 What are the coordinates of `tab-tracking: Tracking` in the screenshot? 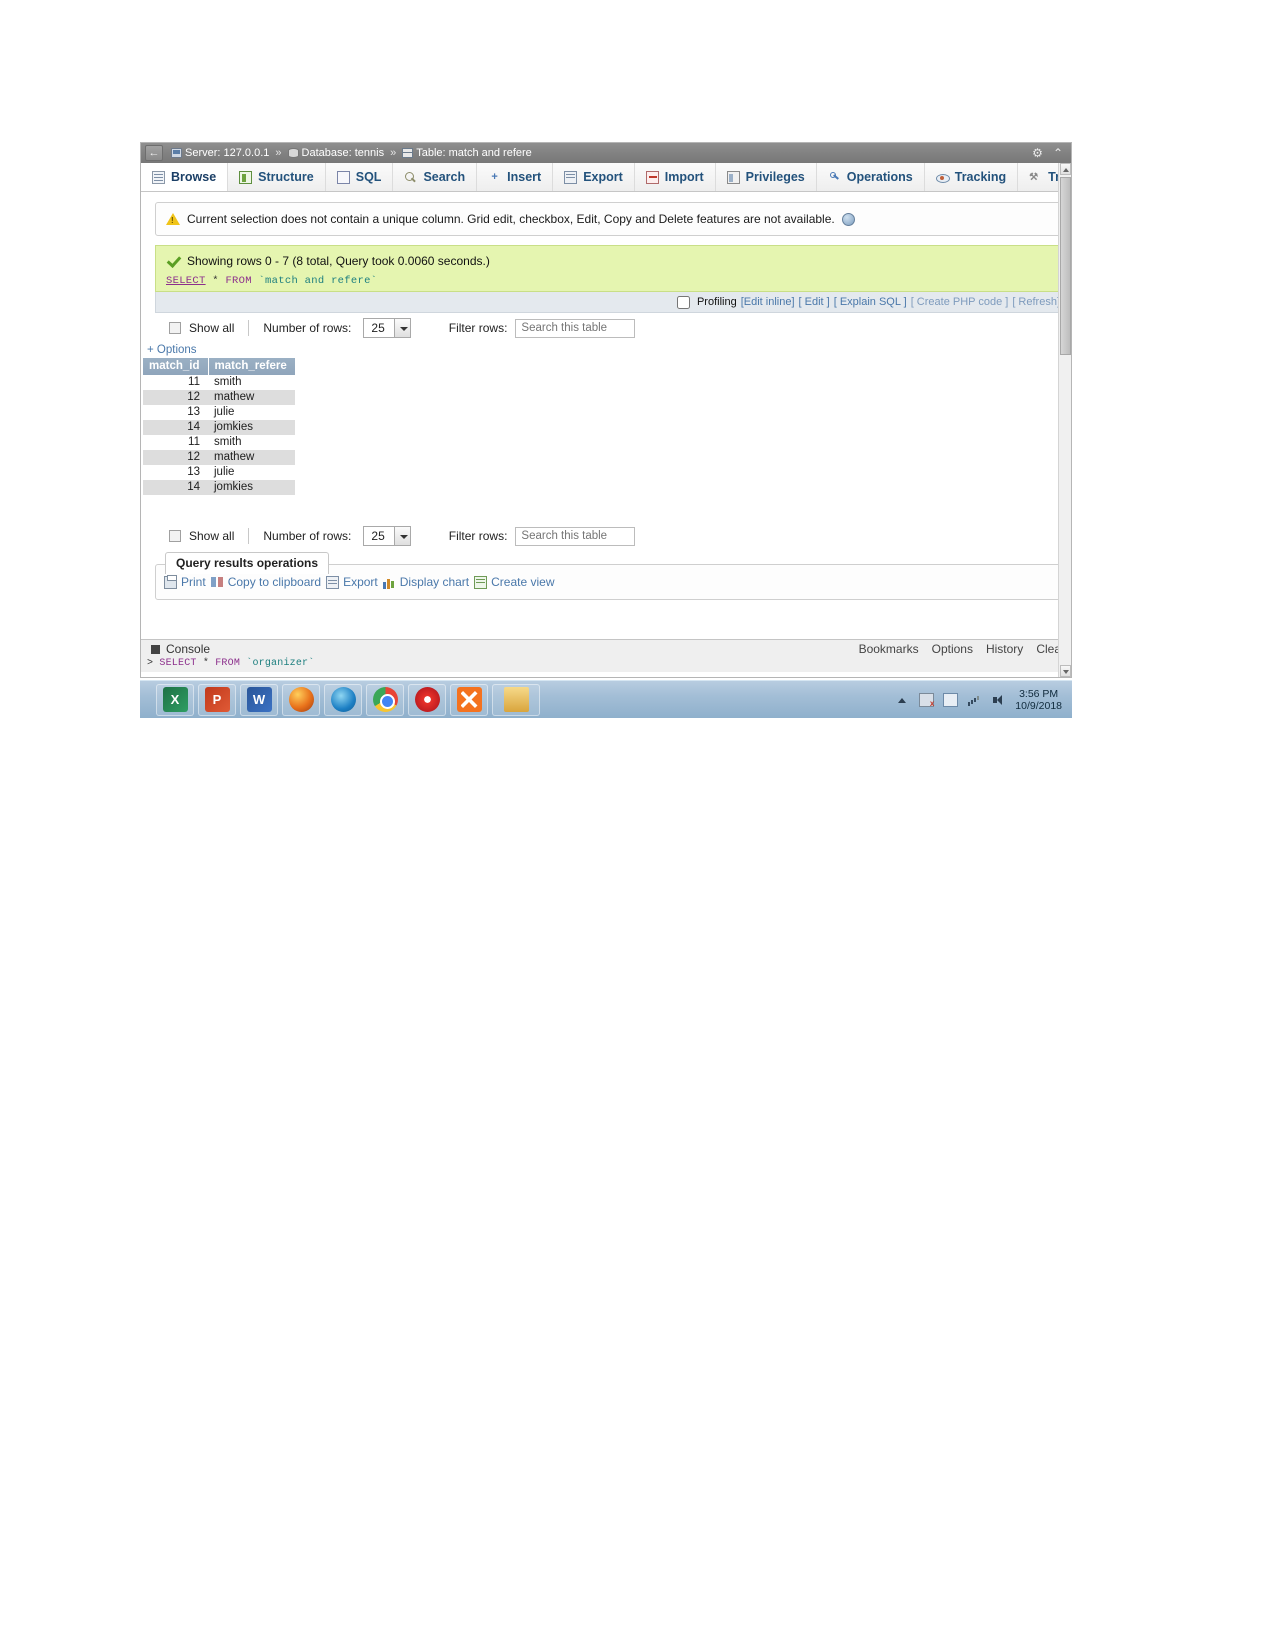 It's located at (971, 177).